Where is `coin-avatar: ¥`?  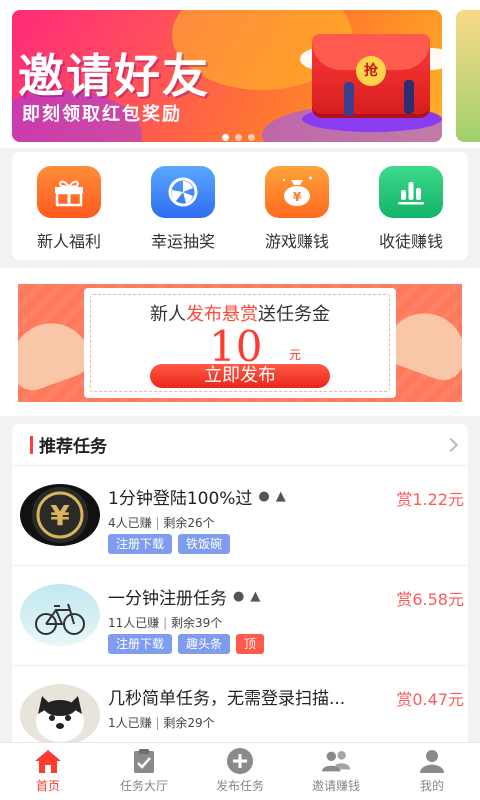 coin-avatar: ¥ is located at coordinates (60, 515).